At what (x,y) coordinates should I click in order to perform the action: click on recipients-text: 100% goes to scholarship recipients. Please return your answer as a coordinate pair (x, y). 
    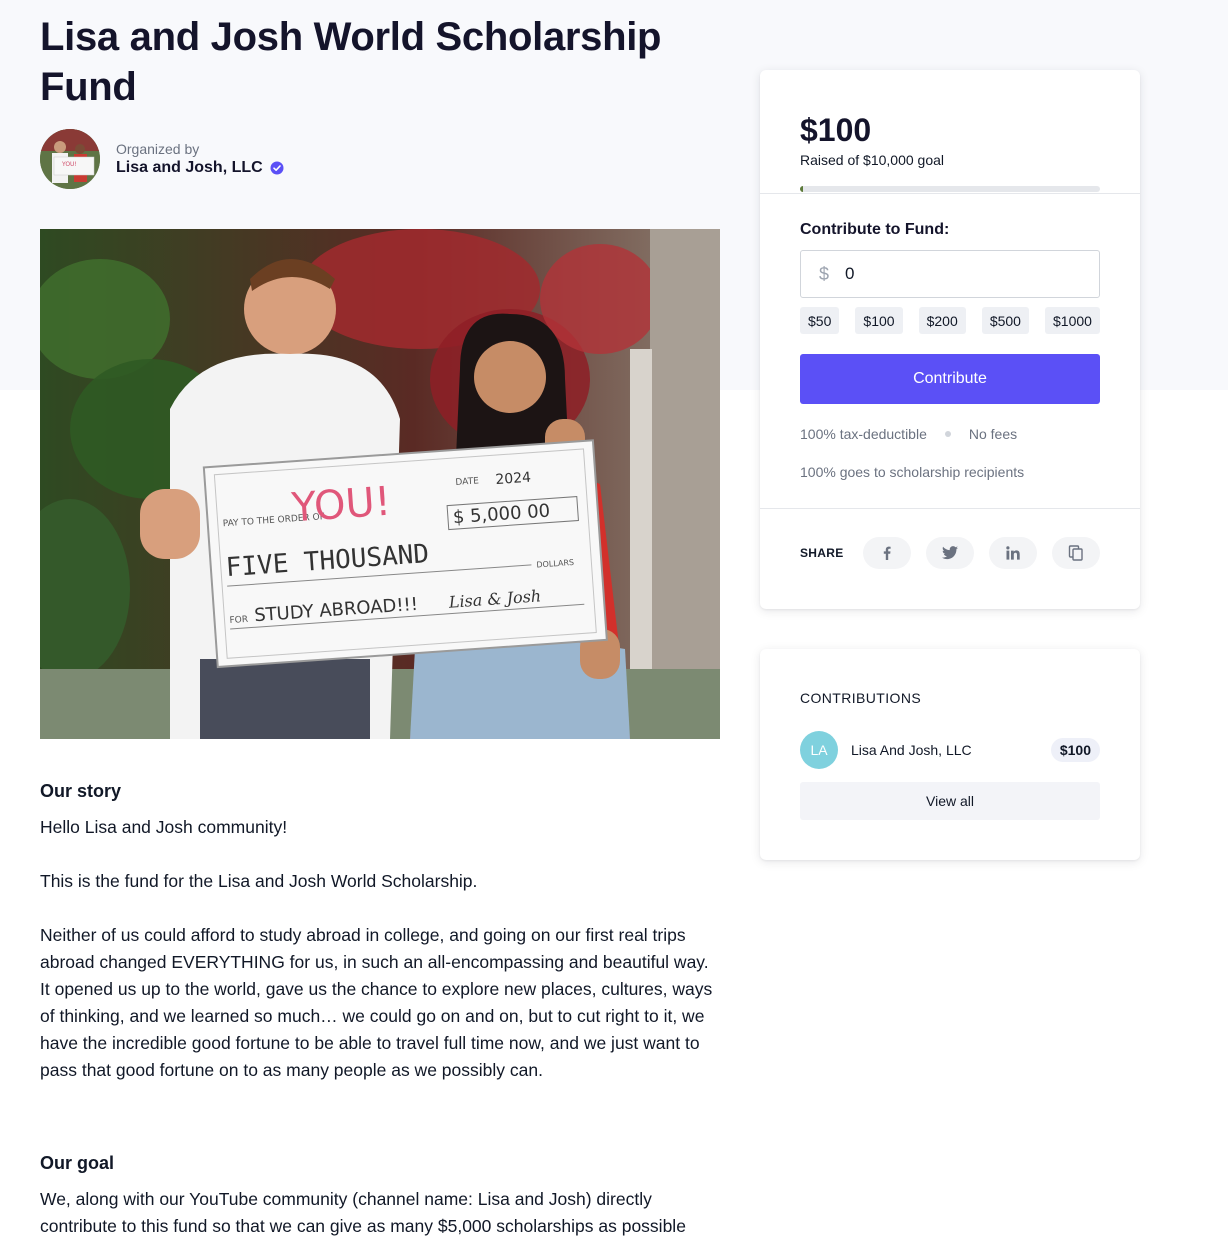
    Looking at the image, I should click on (912, 472).